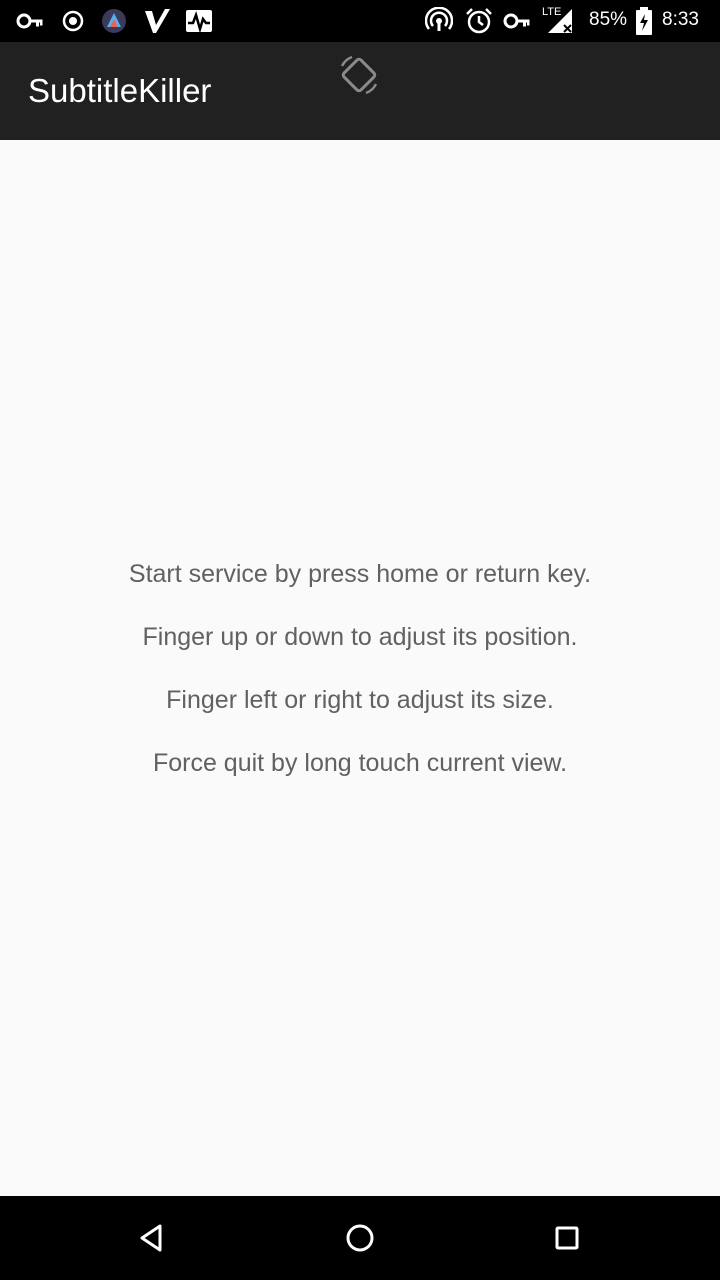 Image resolution: width=720 pixels, height=1280 pixels. I want to click on v-app-icon, so click(157, 21).